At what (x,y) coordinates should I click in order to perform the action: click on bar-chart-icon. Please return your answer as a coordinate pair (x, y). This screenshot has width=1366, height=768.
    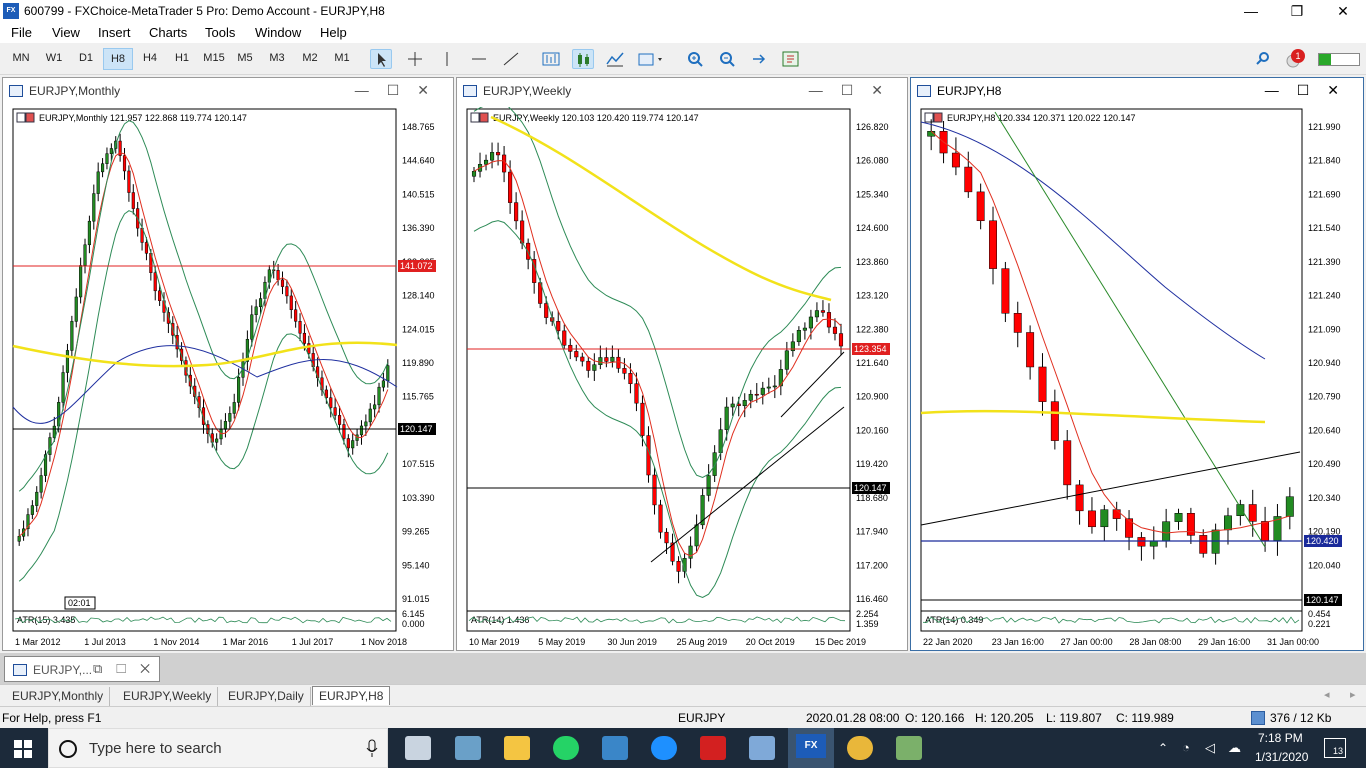
    Looking at the image, I should click on (551, 59).